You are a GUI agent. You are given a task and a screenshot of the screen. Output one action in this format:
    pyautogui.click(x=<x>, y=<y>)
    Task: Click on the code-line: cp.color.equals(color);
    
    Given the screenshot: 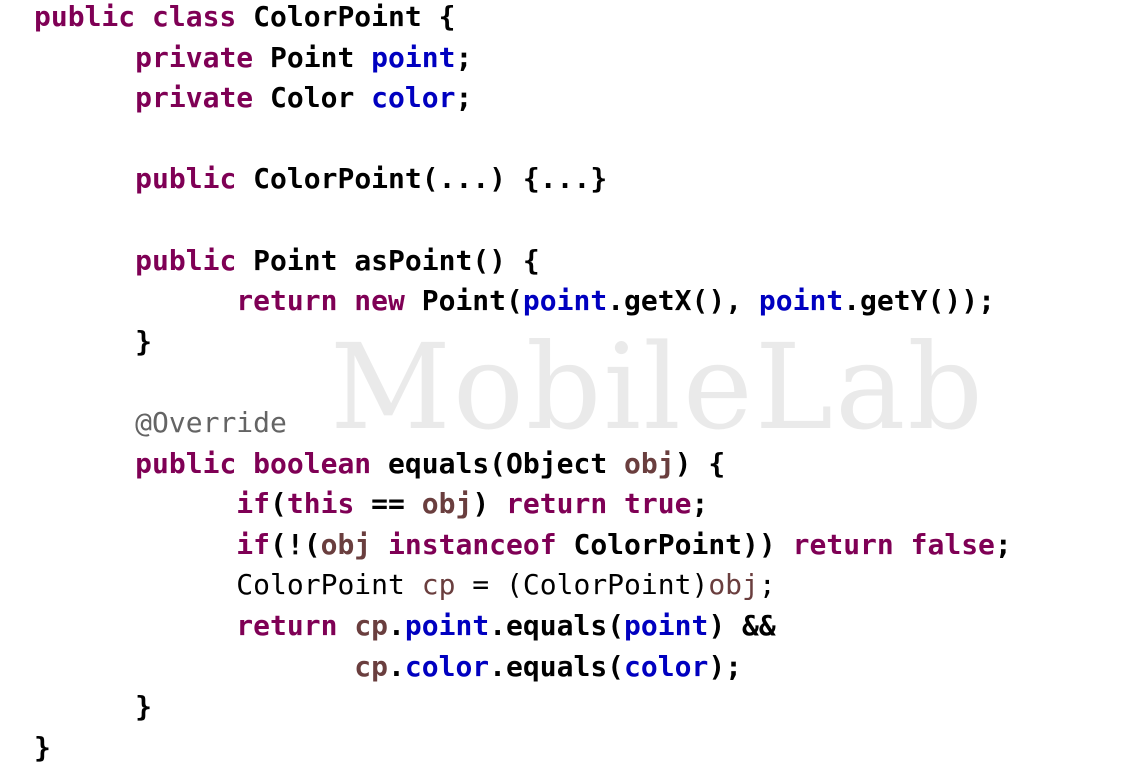 What is the action you would take?
    pyautogui.click(x=523, y=667)
    